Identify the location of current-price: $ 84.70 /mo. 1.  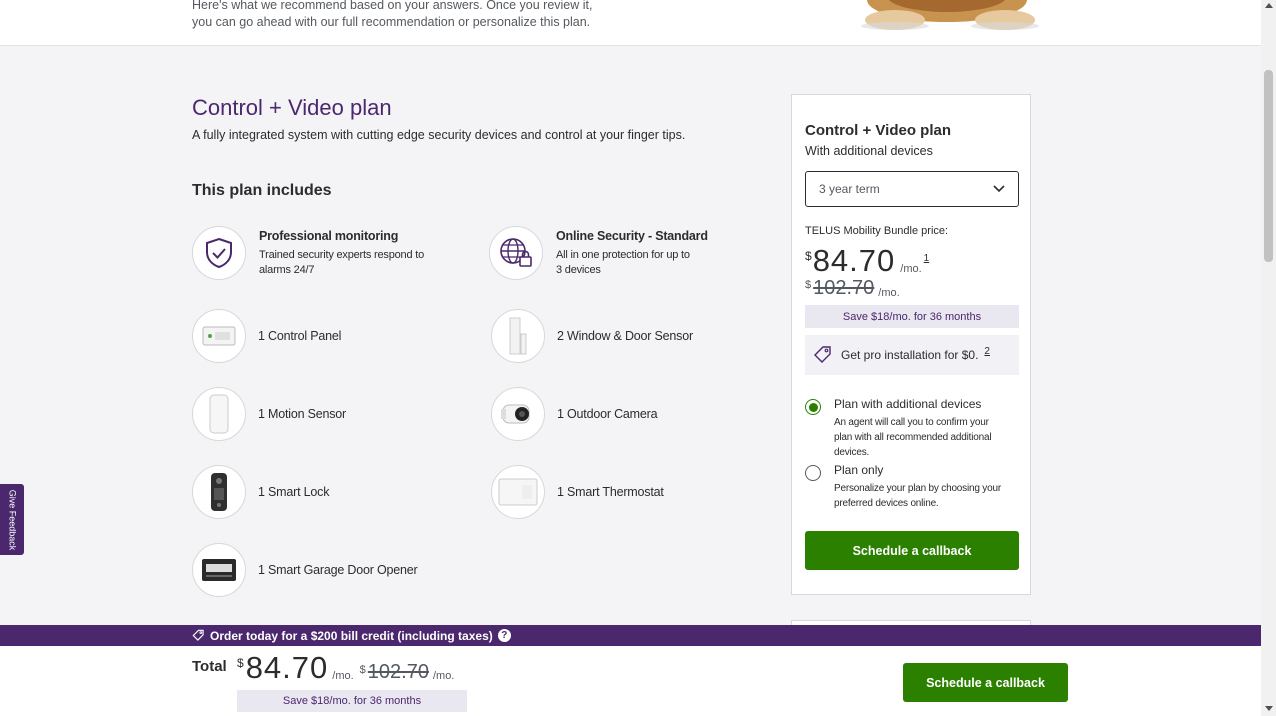
(867, 261).